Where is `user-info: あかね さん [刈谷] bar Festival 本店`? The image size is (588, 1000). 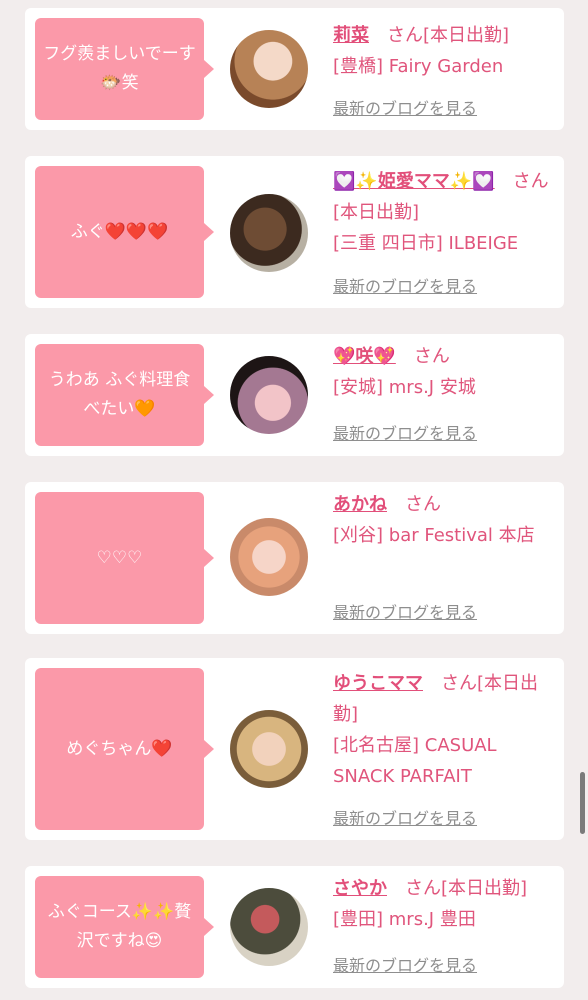 user-info: あかね さん [刈谷] bar Festival 本店 is located at coordinates (444, 520).